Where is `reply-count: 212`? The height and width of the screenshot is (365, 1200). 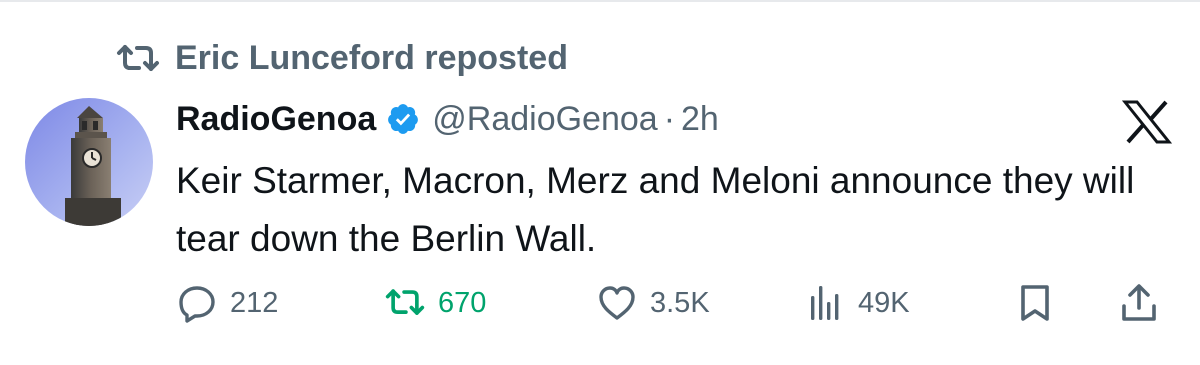 reply-count: 212 is located at coordinates (254, 302).